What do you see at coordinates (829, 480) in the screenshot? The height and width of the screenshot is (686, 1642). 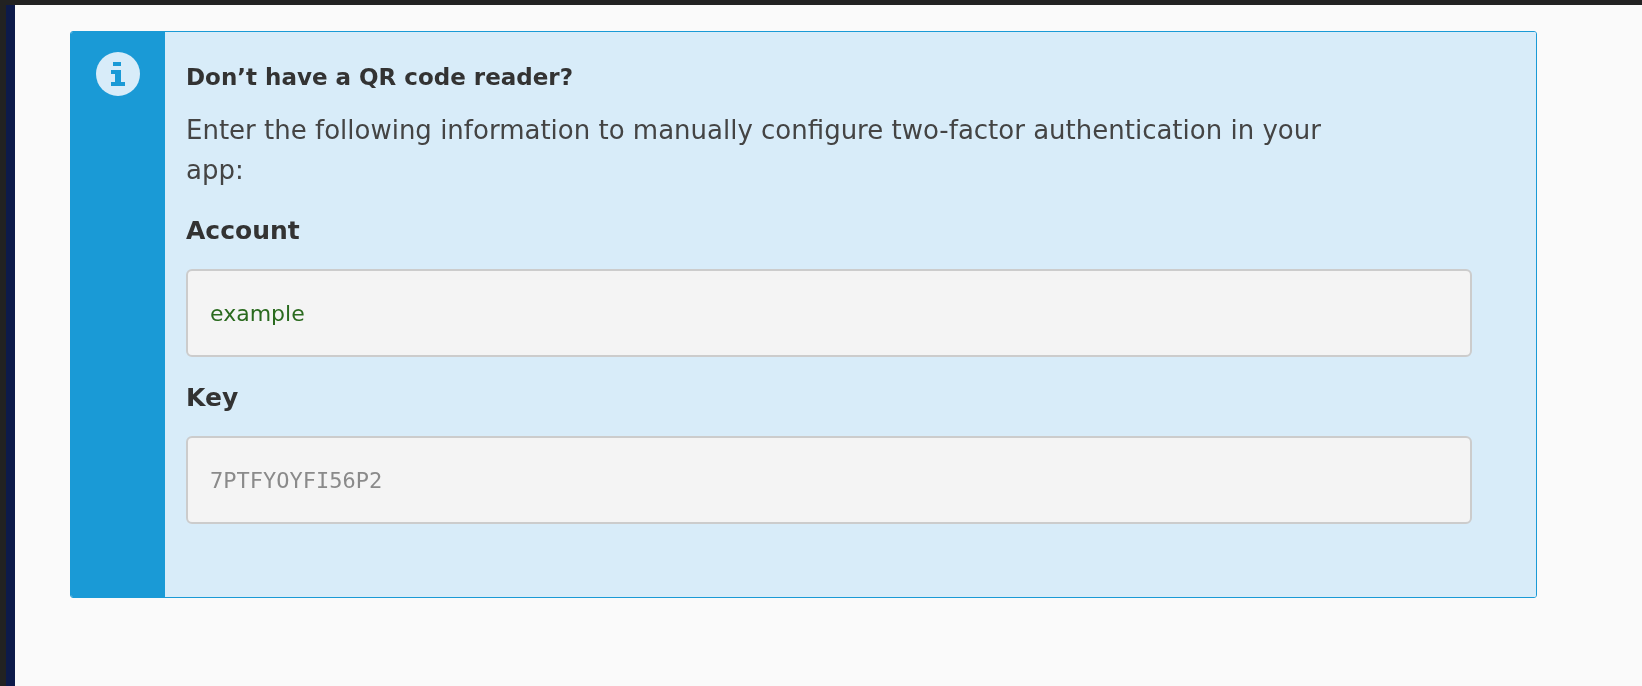 I see `key-field: 7PTFYOYFI56P2` at bounding box center [829, 480].